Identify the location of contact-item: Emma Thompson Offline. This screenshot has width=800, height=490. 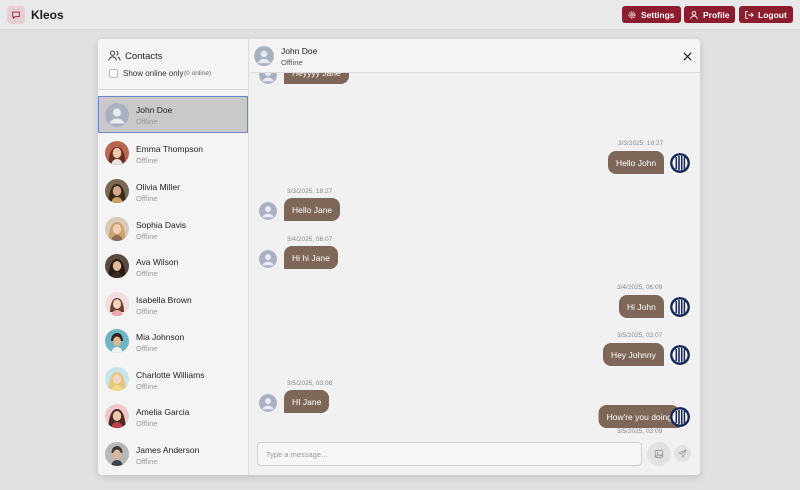
(173, 153).